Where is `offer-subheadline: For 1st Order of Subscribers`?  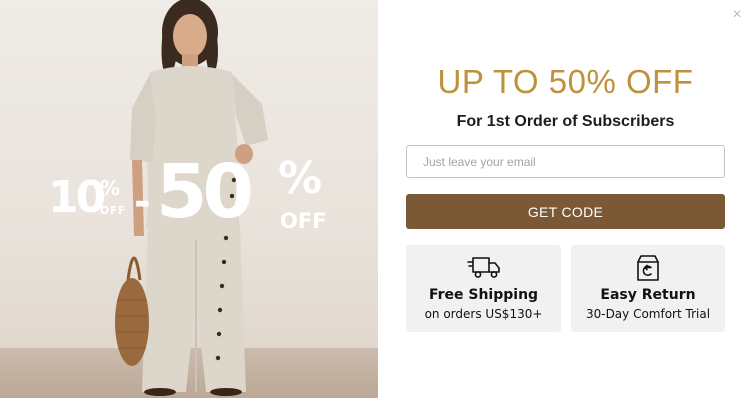 offer-subheadline: For 1st Order of Subscribers is located at coordinates (565, 121).